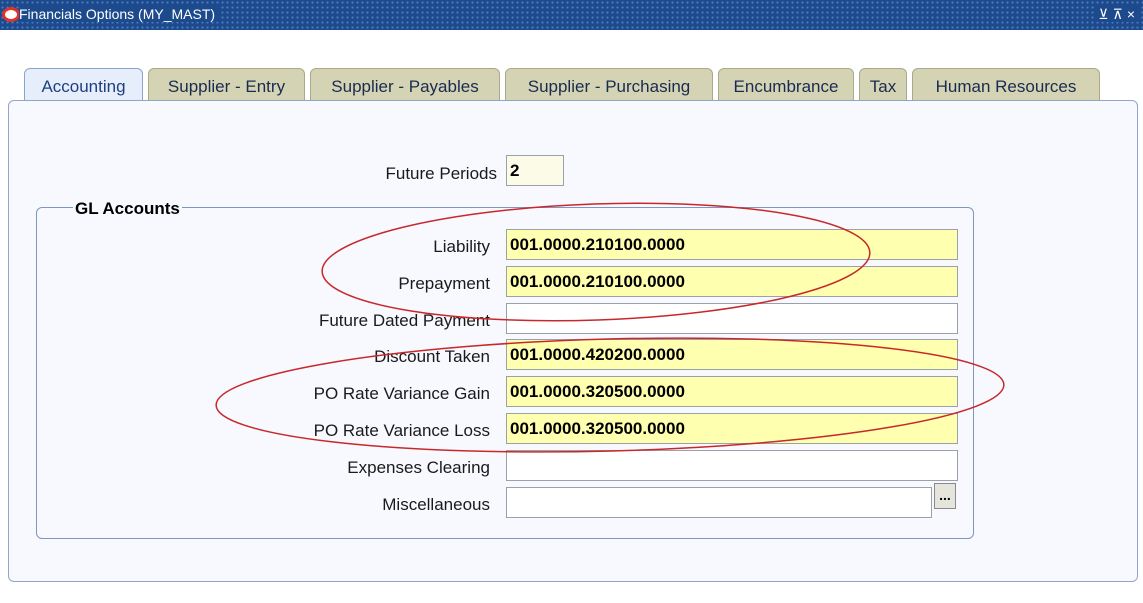 The height and width of the screenshot is (603, 1143). I want to click on oracle-logo-icon, so click(11, 14).